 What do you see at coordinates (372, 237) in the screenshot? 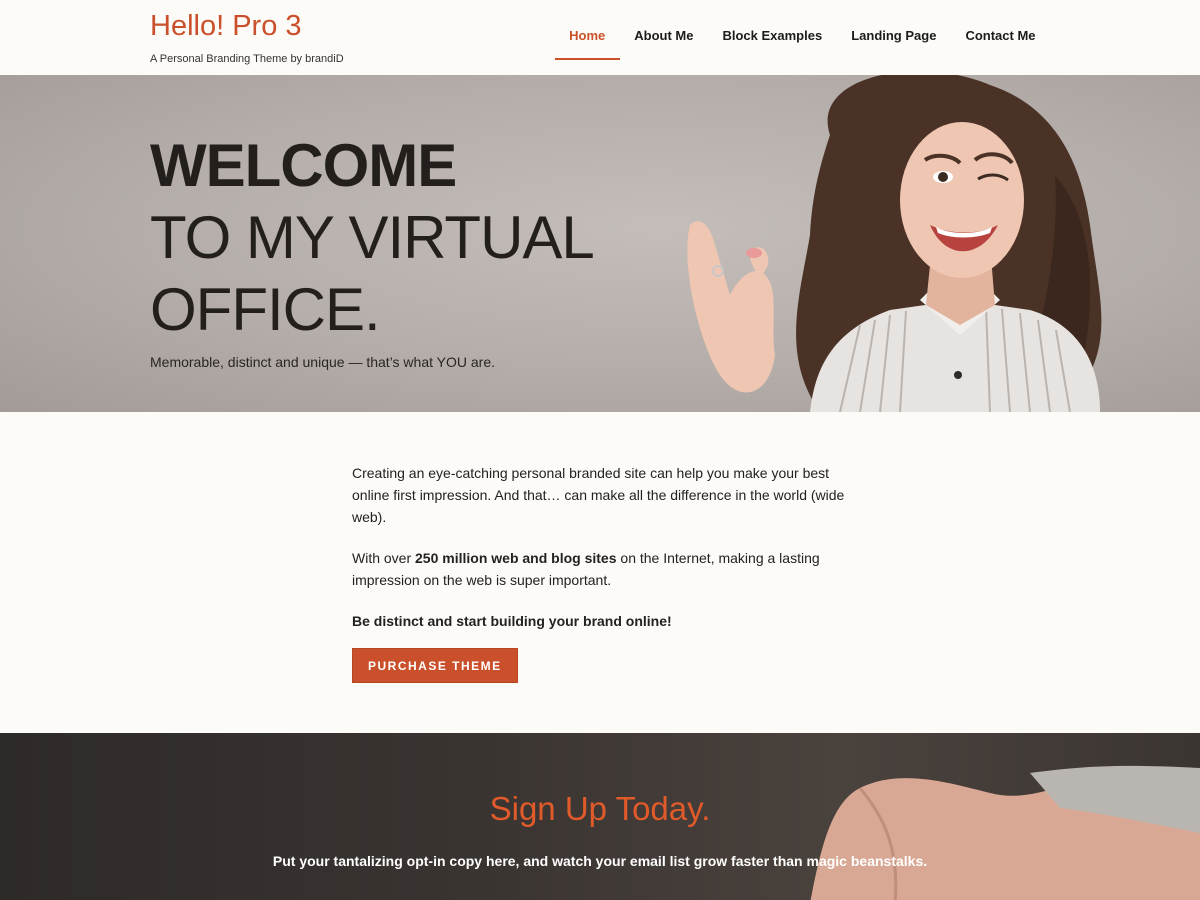
I see `hero-heading-line2: TO MY VIRTUAL` at bounding box center [372, 237].